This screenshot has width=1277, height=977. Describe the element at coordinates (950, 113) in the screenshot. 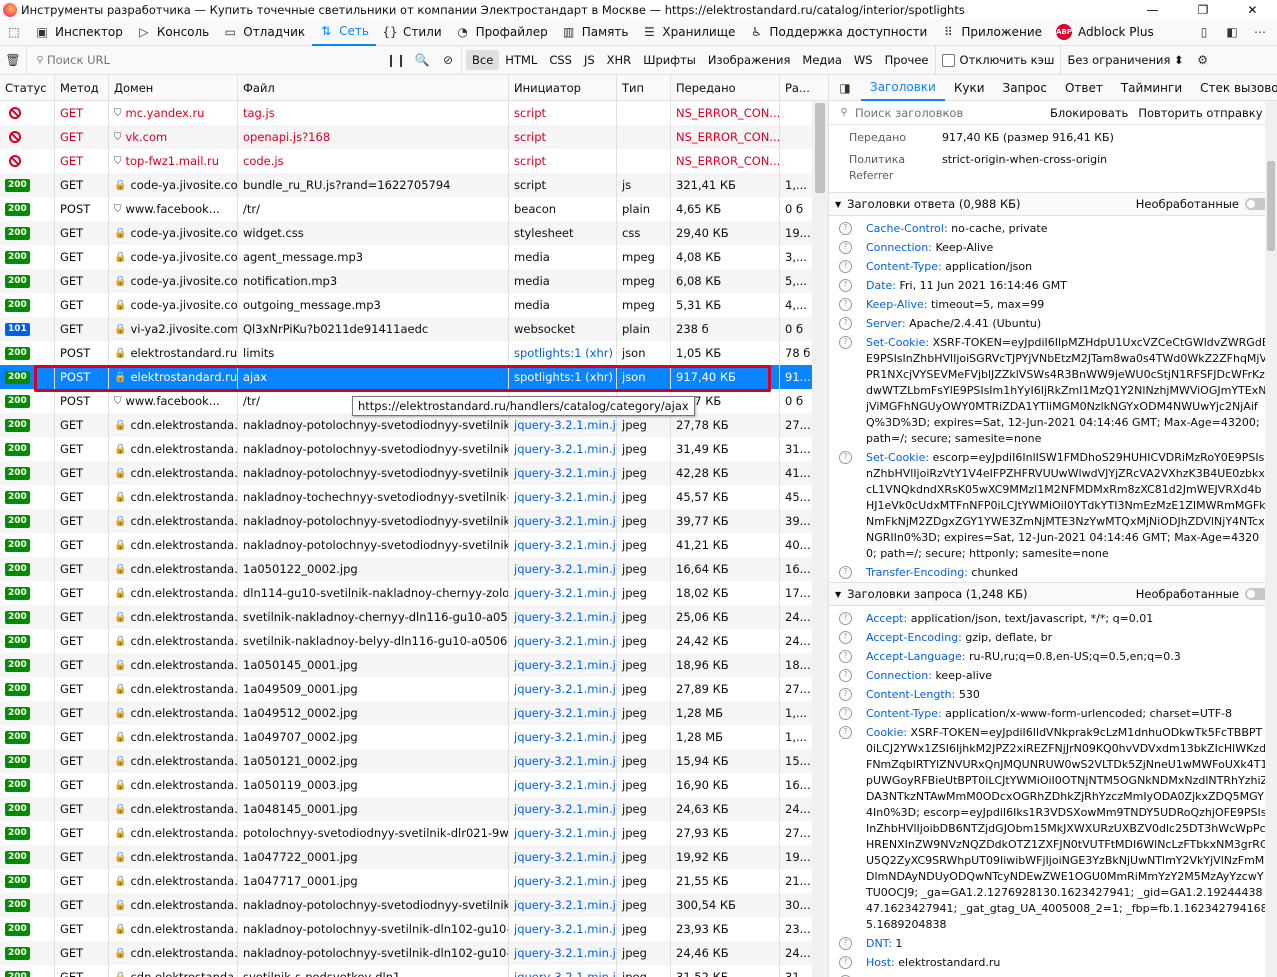

I see `headers-search-input: Поиск заголовков` at that location.